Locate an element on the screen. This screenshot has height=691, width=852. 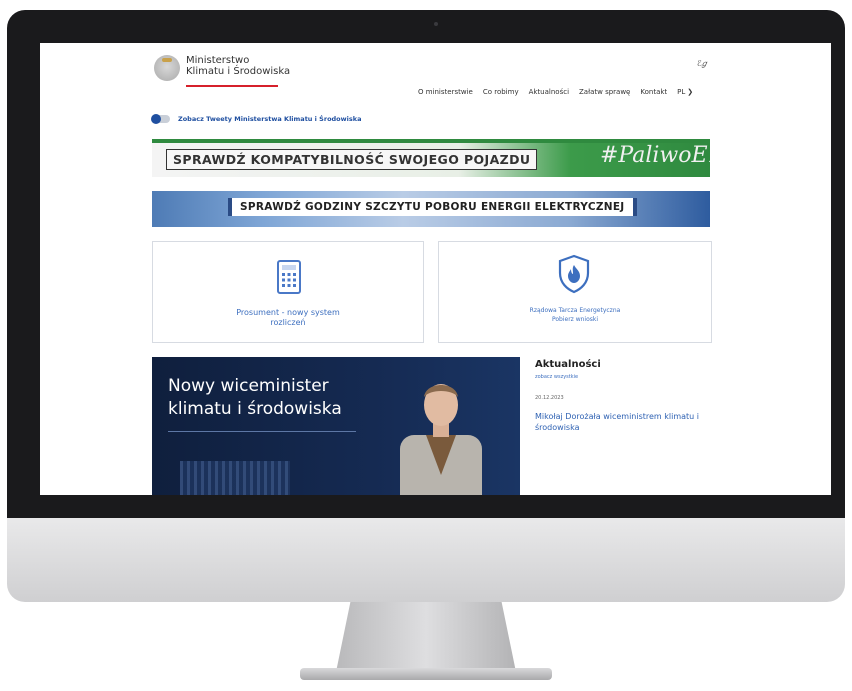
nav-item-news: Aktualności is located at coordinates (549, 92).